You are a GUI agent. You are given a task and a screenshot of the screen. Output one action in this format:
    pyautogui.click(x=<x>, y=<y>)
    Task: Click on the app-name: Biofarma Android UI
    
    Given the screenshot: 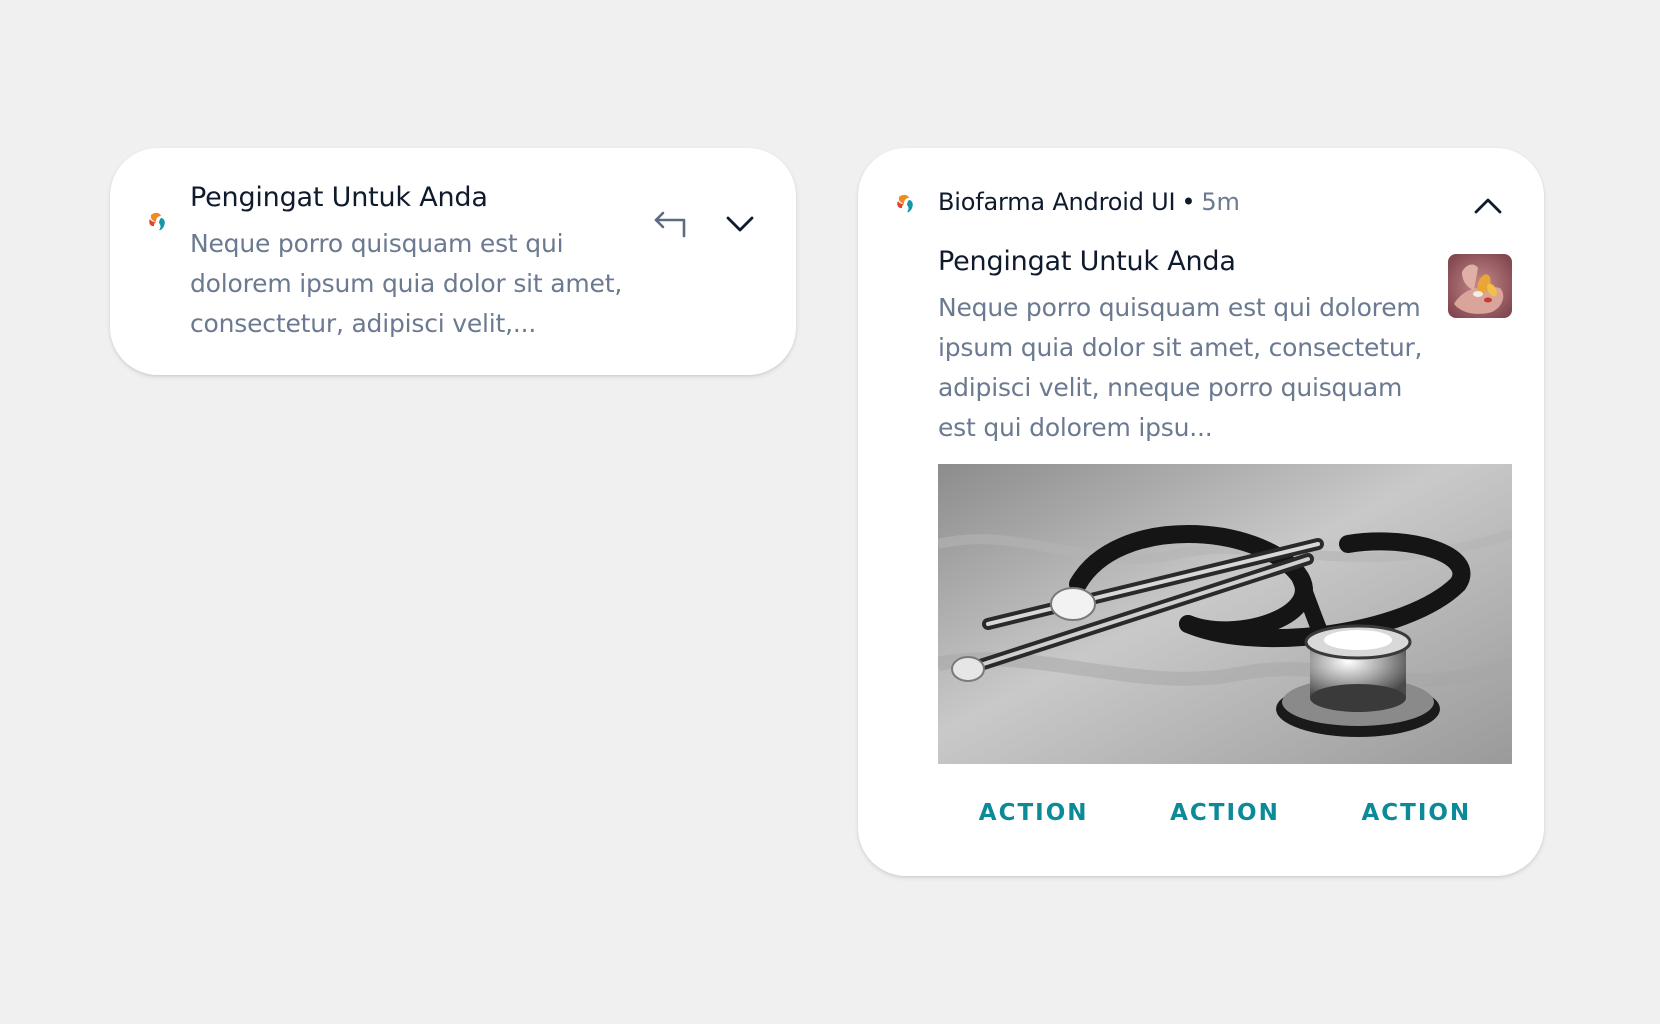 What is the action you would take?
    pyautogui.click(x=1057, y=202)
    